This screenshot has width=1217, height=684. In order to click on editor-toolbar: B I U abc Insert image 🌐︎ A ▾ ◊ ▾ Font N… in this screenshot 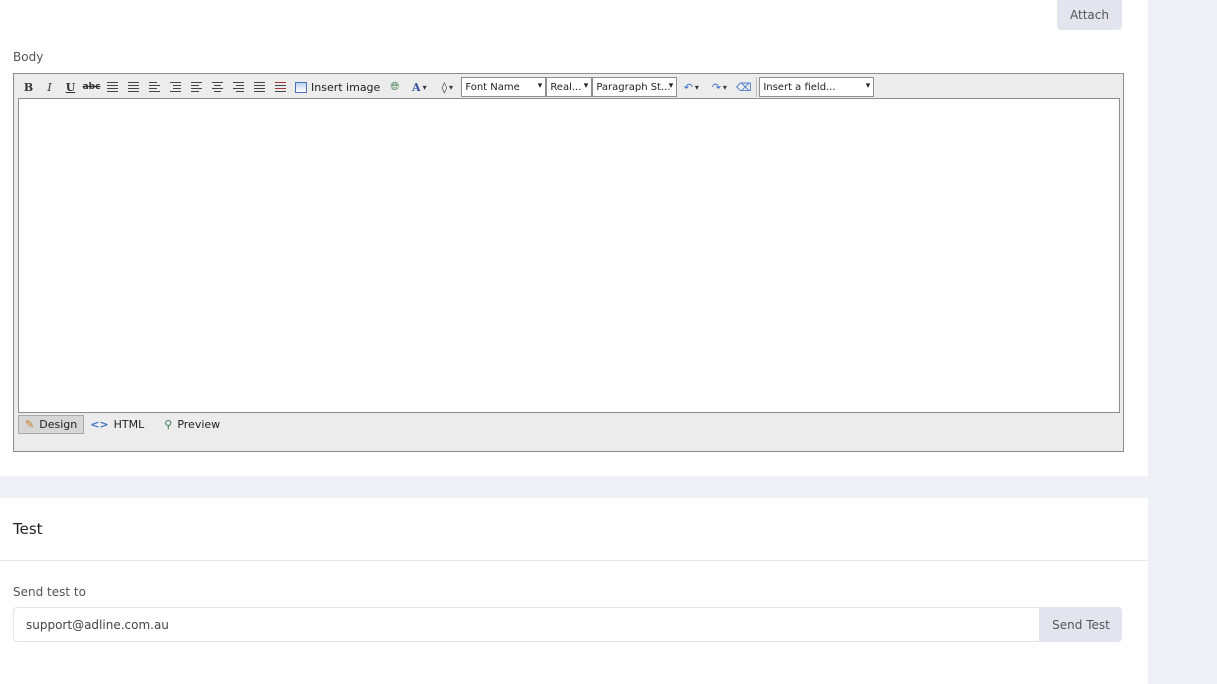, I will do `click(446, 87)`.